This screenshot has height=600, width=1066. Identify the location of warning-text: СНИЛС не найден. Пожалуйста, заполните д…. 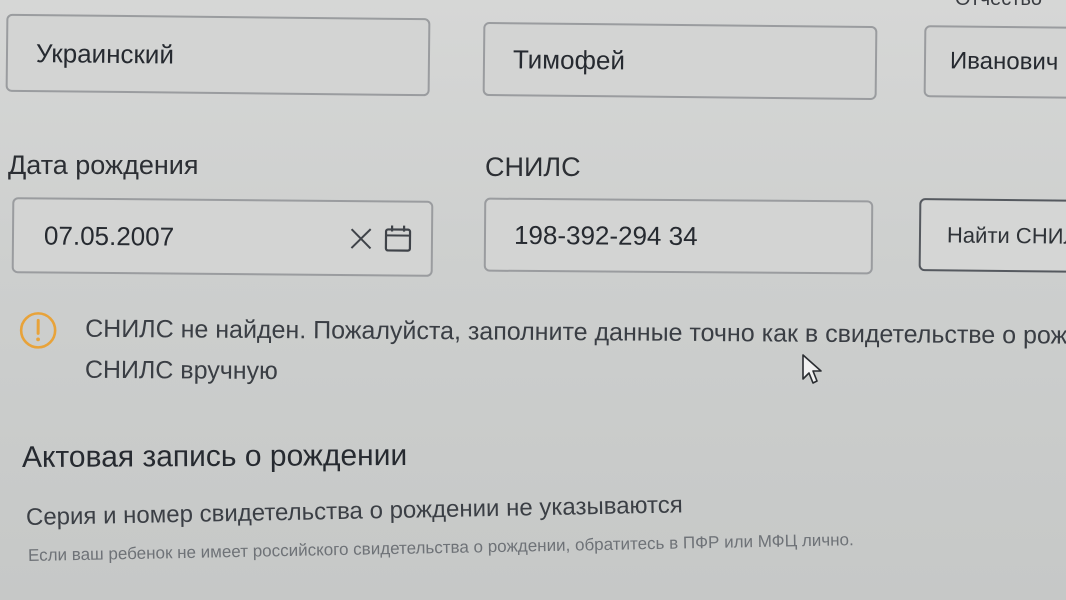
(575, 353).